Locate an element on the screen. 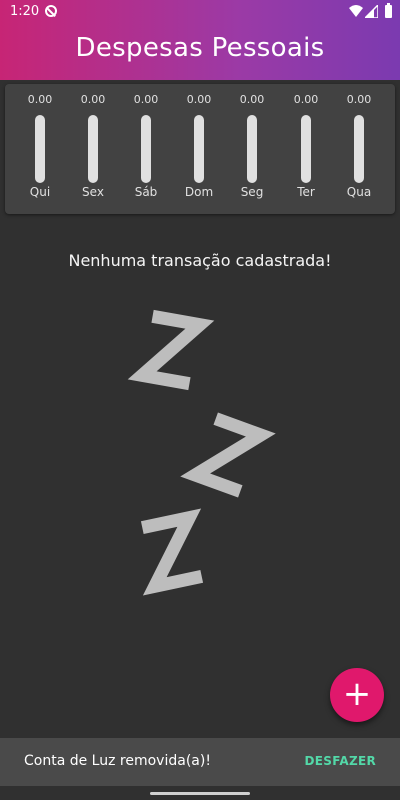 Image resolution: width=400 pixels, height=800 pixels. app-notification-icon is located at coordinates (51, 11).